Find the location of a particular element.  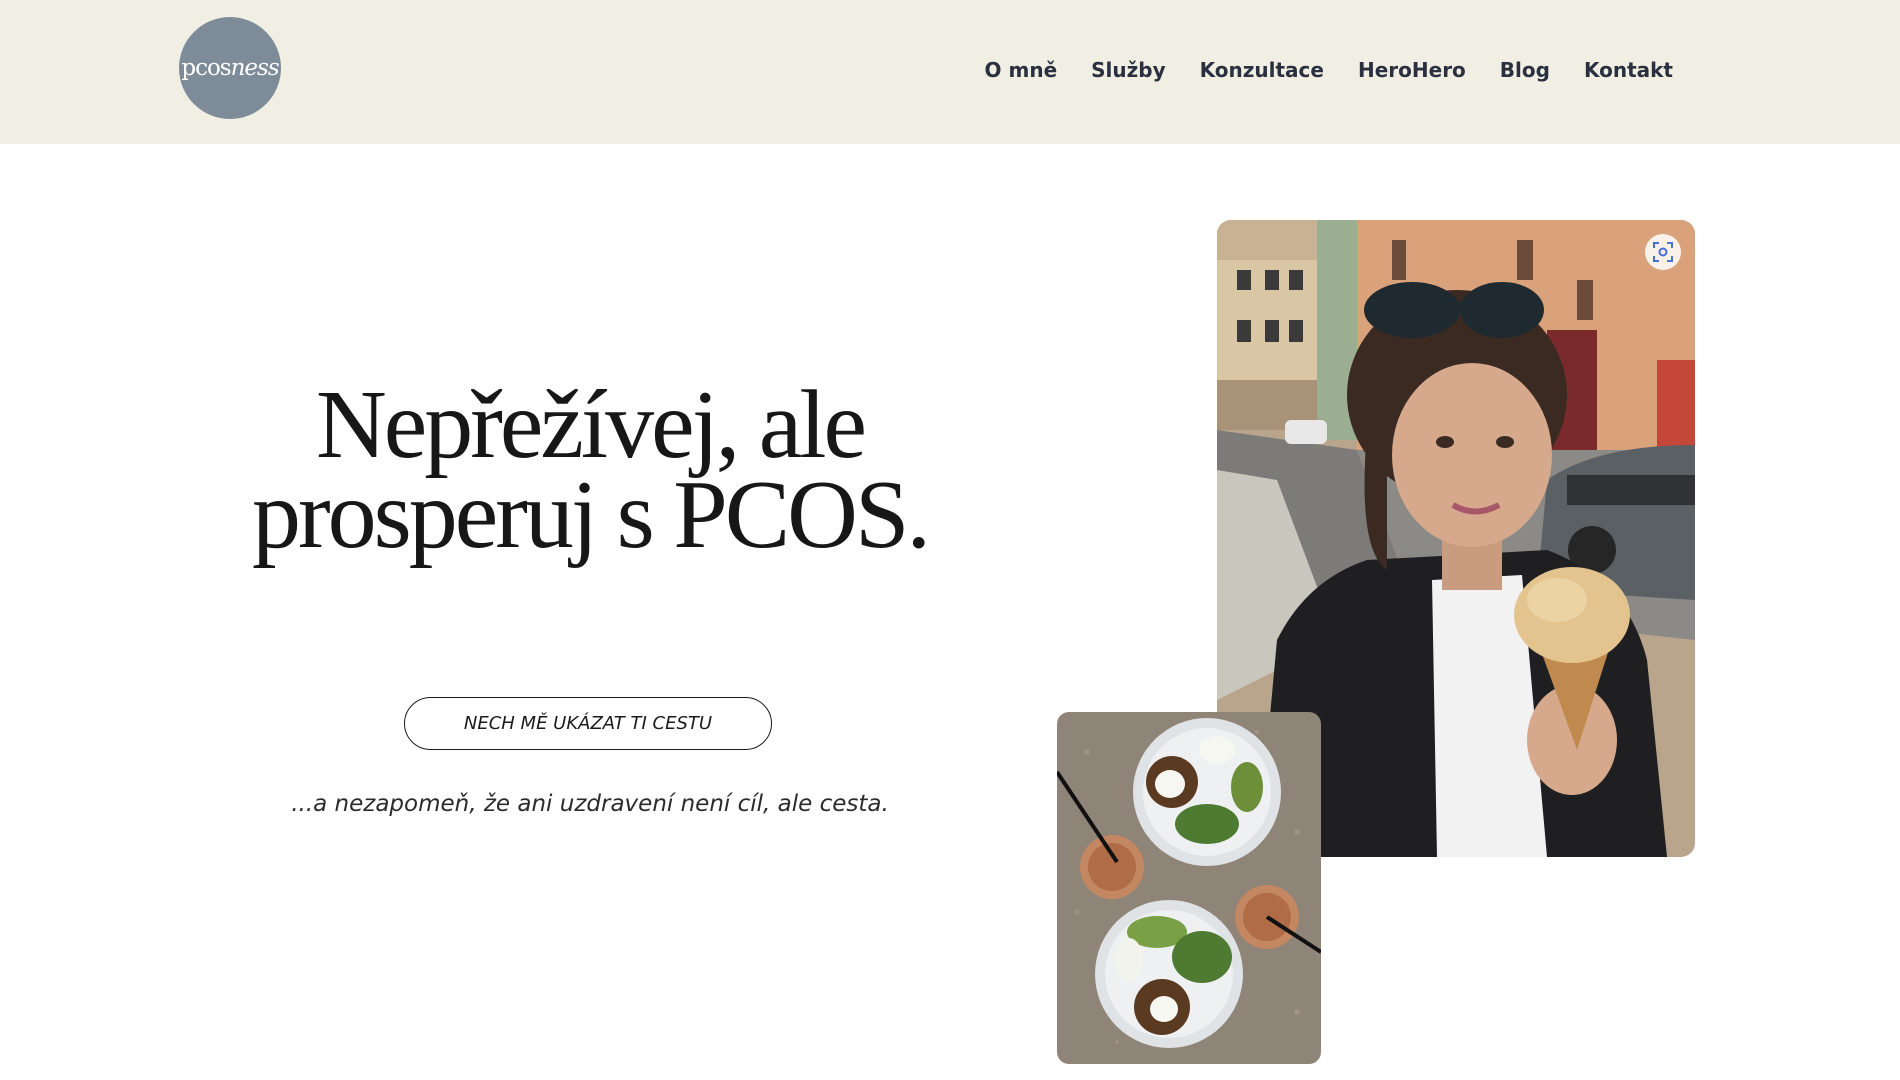

photo-illustration is located at coordinates (1189, 888).